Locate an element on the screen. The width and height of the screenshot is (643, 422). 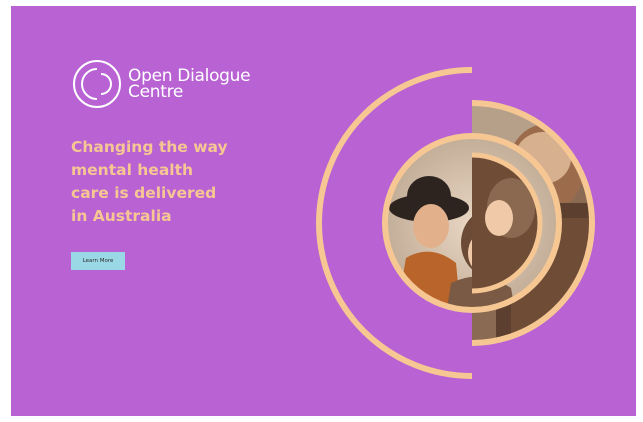
headline-line: Changing the way is located at coordinates (149, 147).